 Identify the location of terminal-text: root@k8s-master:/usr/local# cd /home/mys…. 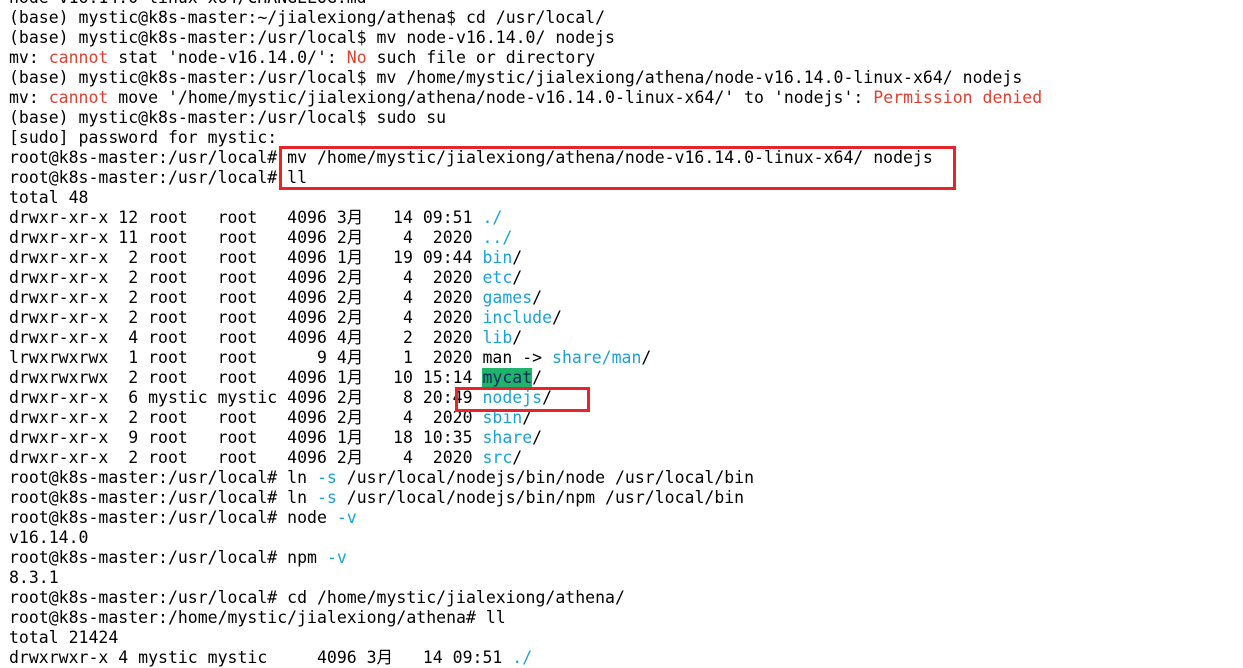
(317, 597).